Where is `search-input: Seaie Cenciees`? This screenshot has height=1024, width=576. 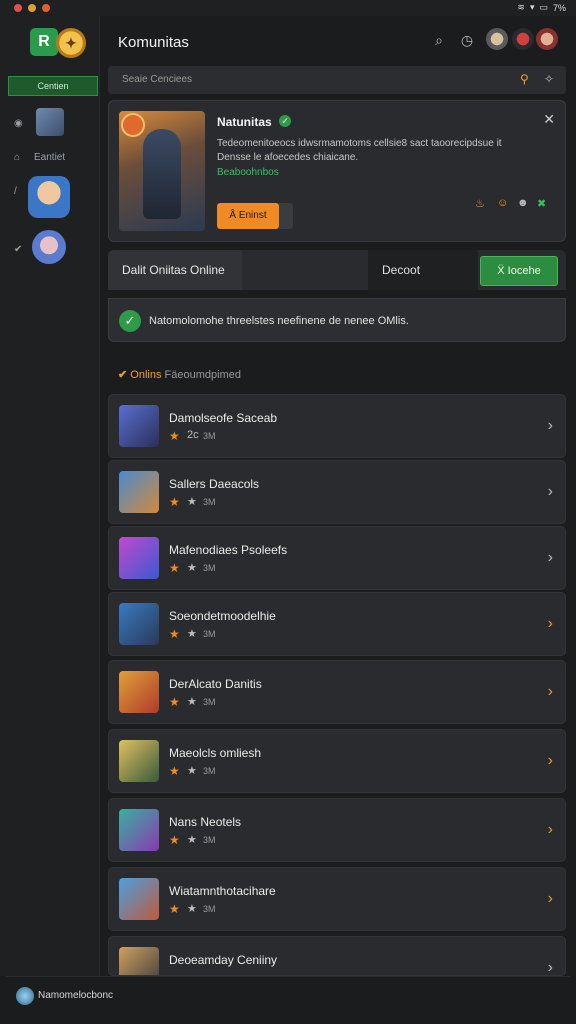
search-input: Seaie Cenciees is located at coordinates (157, 79).